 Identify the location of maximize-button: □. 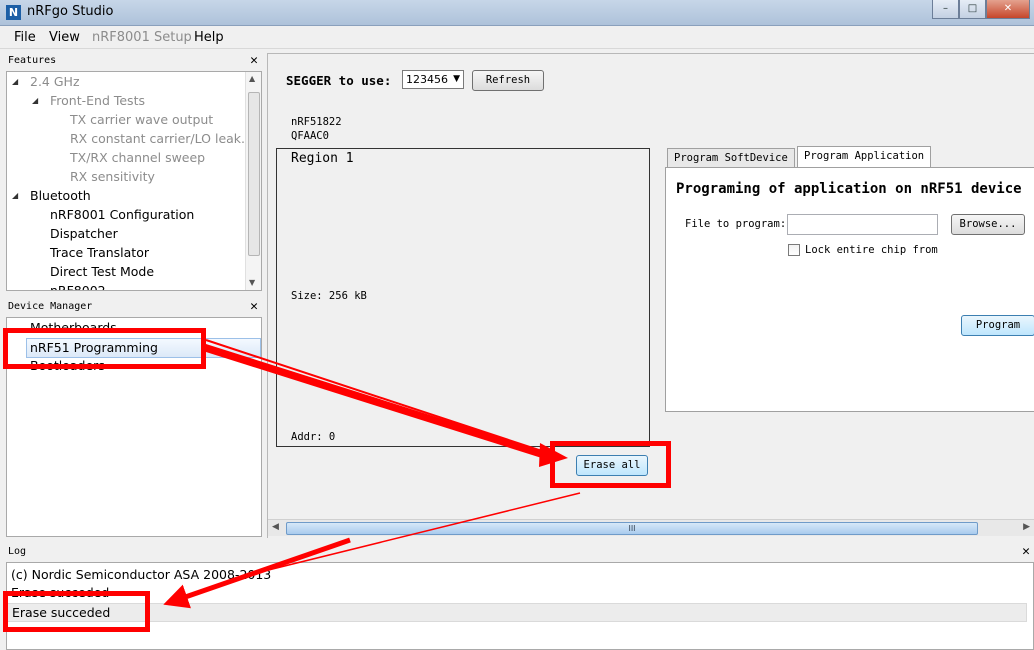
(972, 9).